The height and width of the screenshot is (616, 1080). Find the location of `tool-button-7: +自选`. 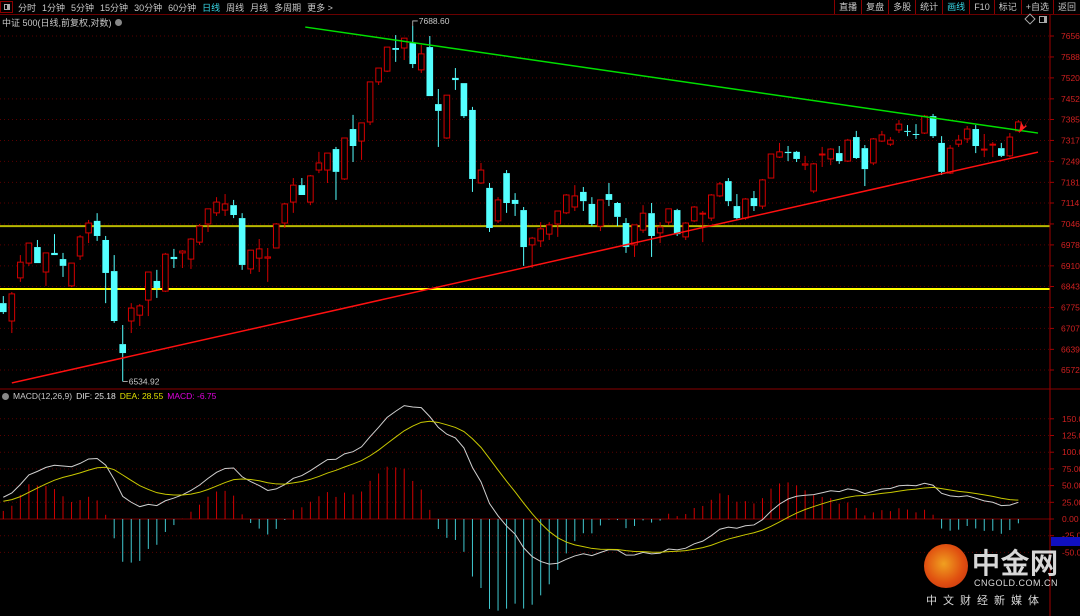

tool-button-7: +自选 is located at coordinates (1036, 7).